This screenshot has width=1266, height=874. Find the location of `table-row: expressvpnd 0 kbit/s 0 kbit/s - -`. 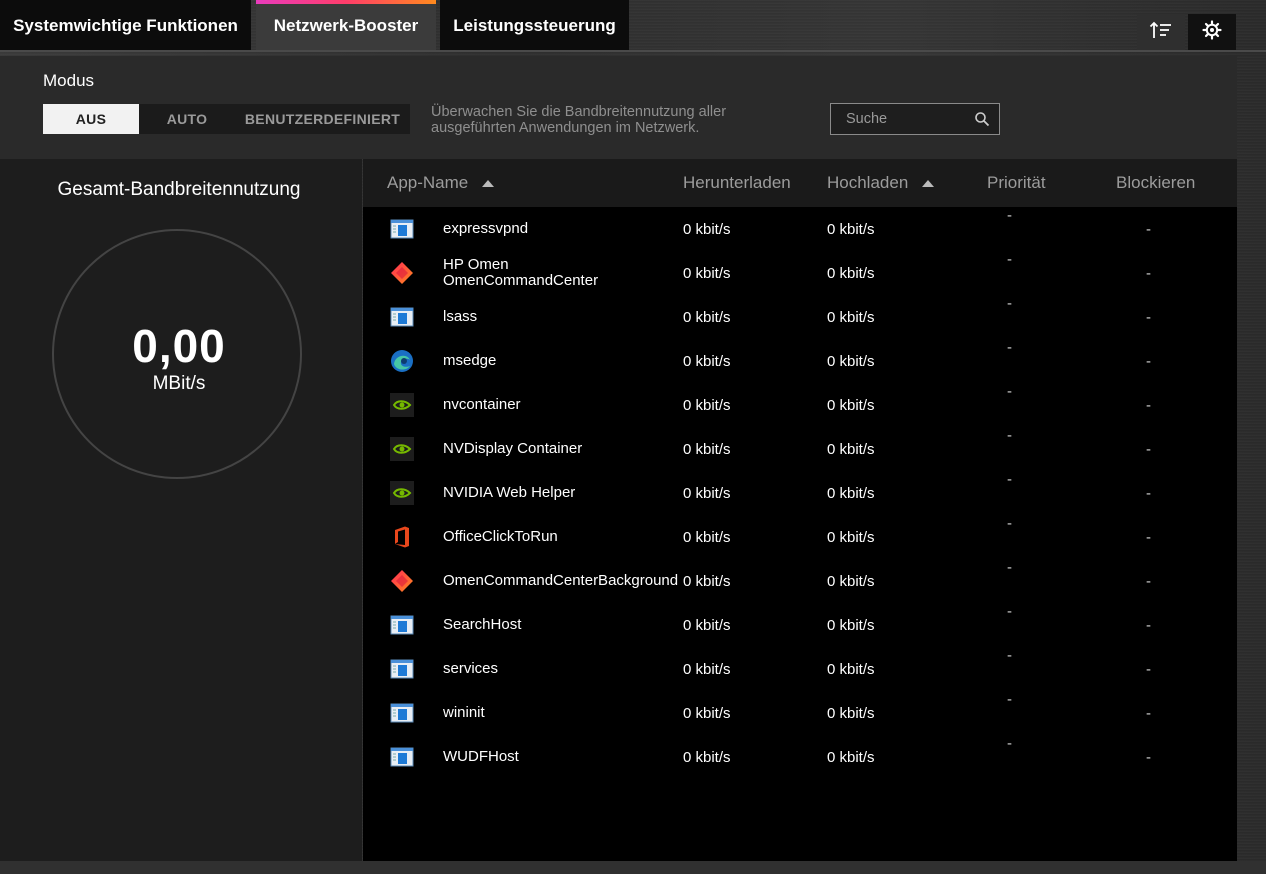

table-row: expressvpnd 0 kbit/s 0 kbit/s - - is located at coordinates (800, 229).